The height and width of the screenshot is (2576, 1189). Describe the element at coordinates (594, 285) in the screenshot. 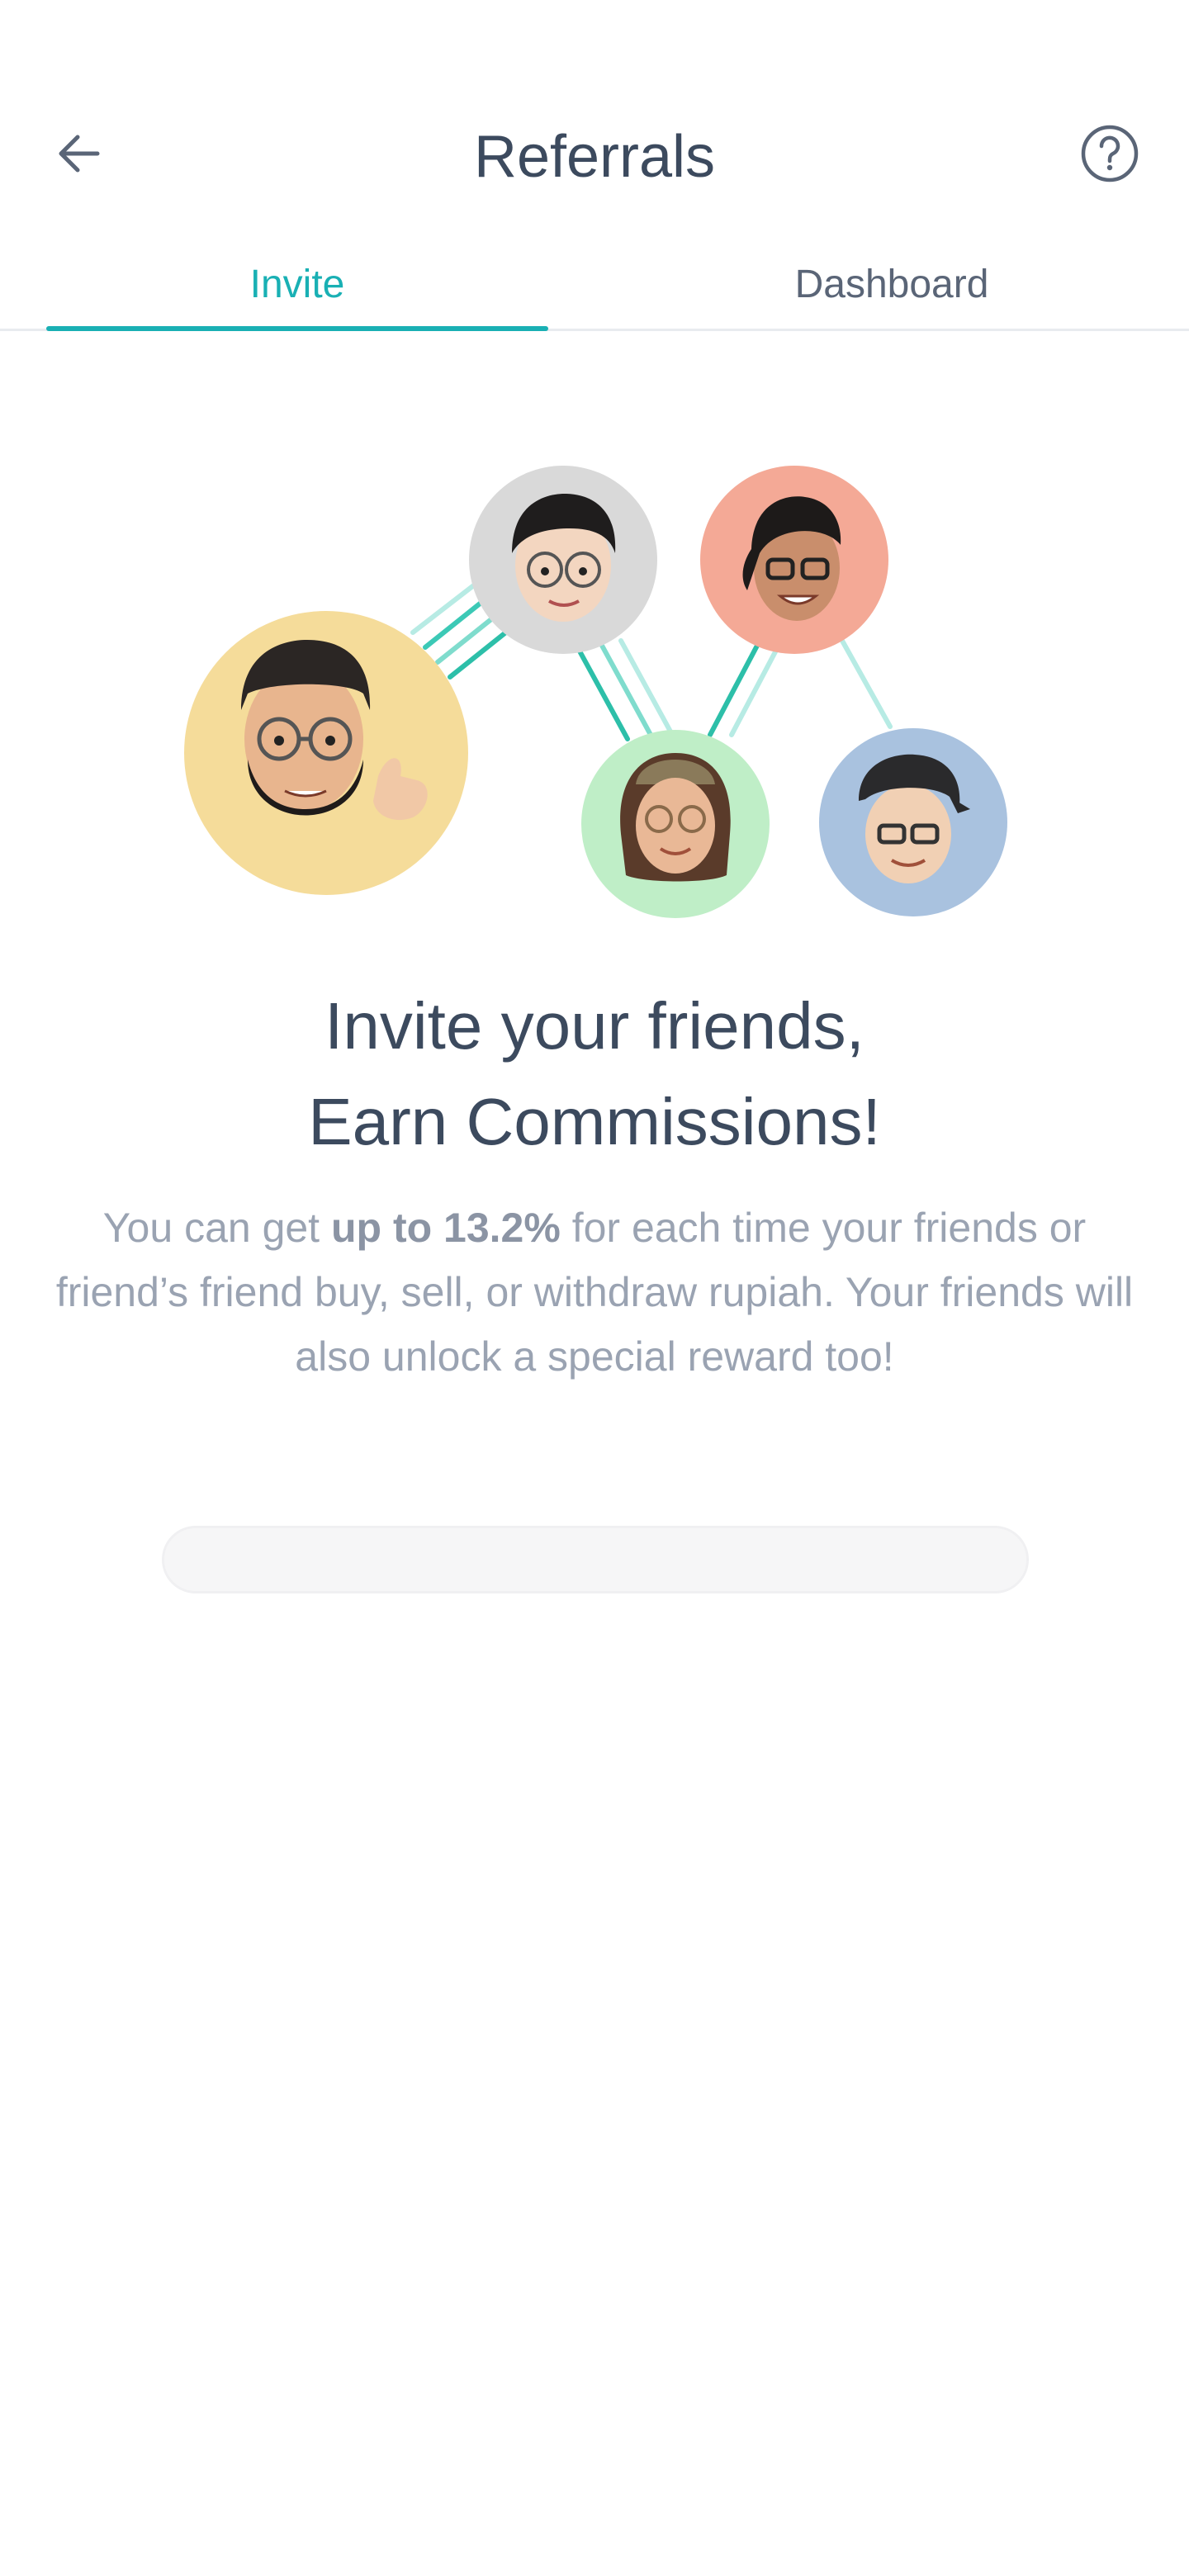

I see `tab-bar: Invite Dashboard` at that location.